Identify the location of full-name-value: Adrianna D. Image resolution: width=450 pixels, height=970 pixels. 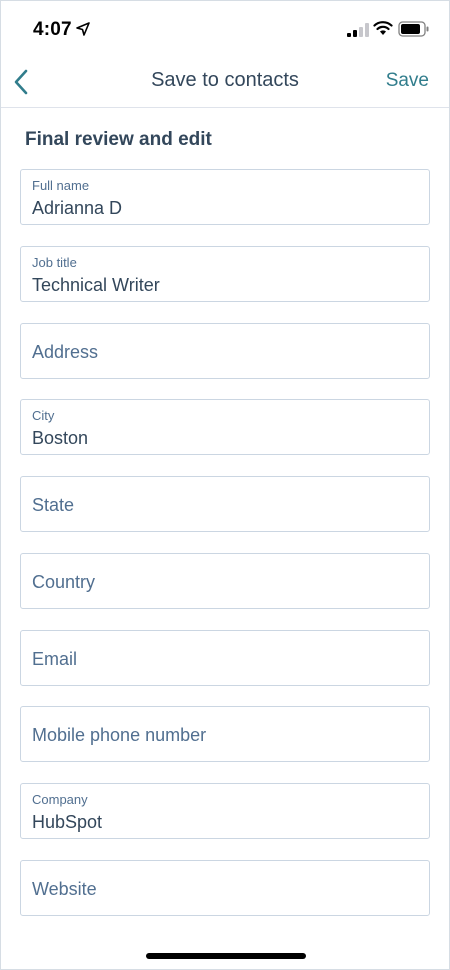
(77, 208).